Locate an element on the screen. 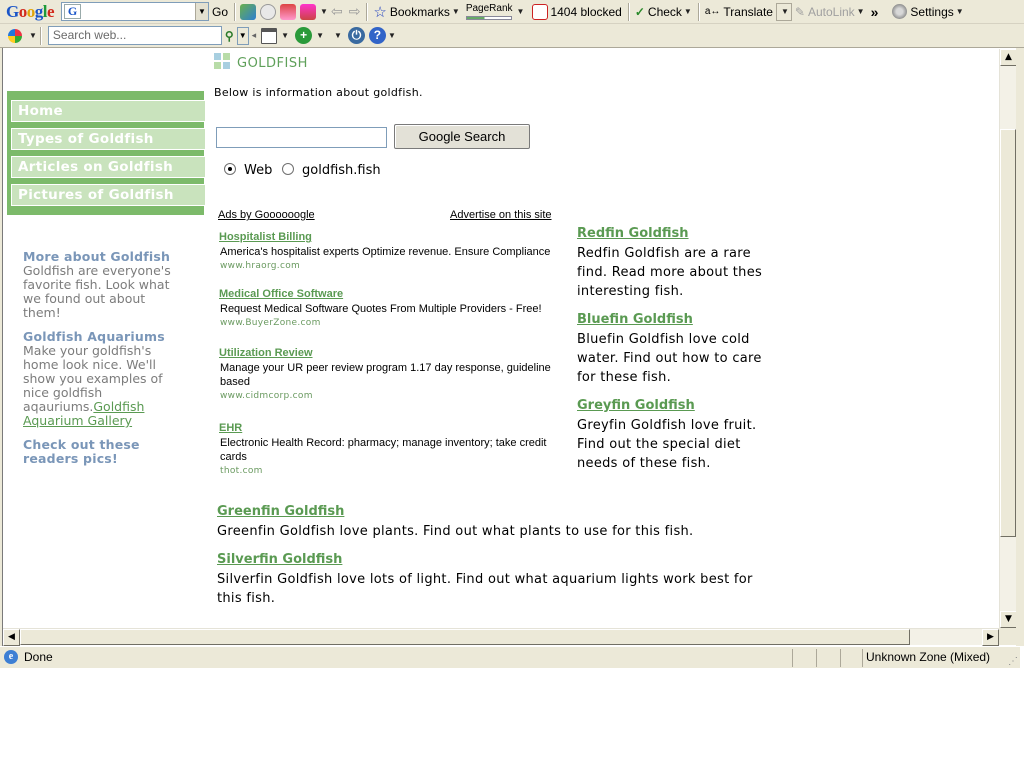 The height and width of the screenshot is (768, 1024). more-tools-button: » is located at coordinates (875, 12).